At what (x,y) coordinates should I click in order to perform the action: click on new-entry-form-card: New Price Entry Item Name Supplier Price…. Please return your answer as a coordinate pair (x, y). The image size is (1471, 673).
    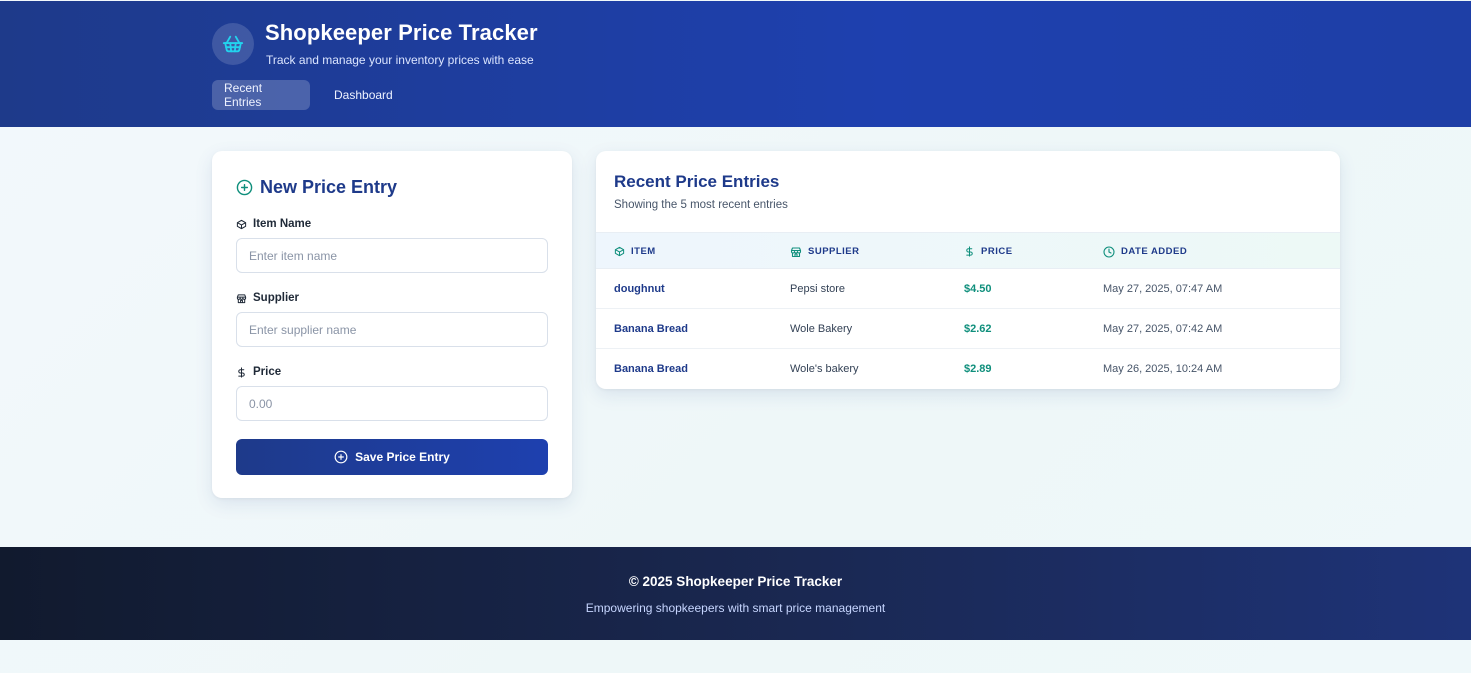
    Looking at the image, I should click on (392, 324).